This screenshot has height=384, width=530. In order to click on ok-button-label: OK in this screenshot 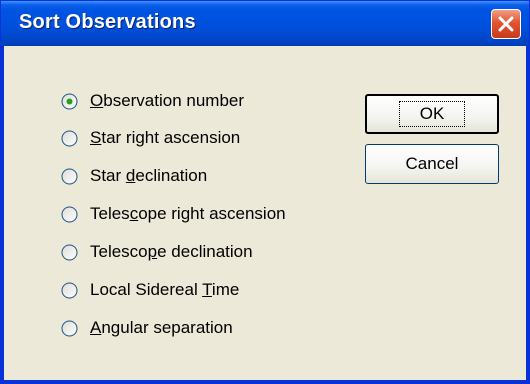, I will do `click(432, 114)`.